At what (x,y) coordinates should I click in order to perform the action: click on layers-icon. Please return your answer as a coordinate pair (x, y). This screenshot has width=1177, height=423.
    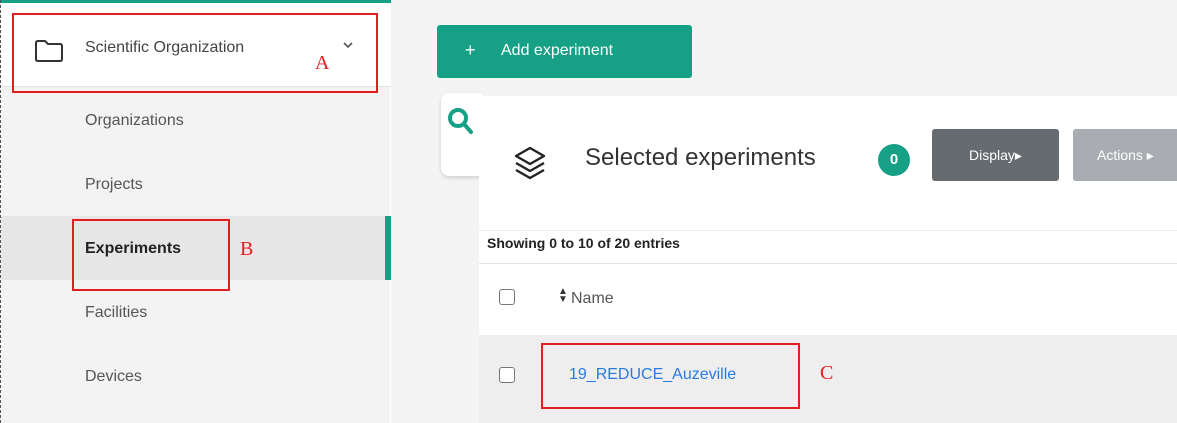
    Looking at the image, I should click on (530, 166).